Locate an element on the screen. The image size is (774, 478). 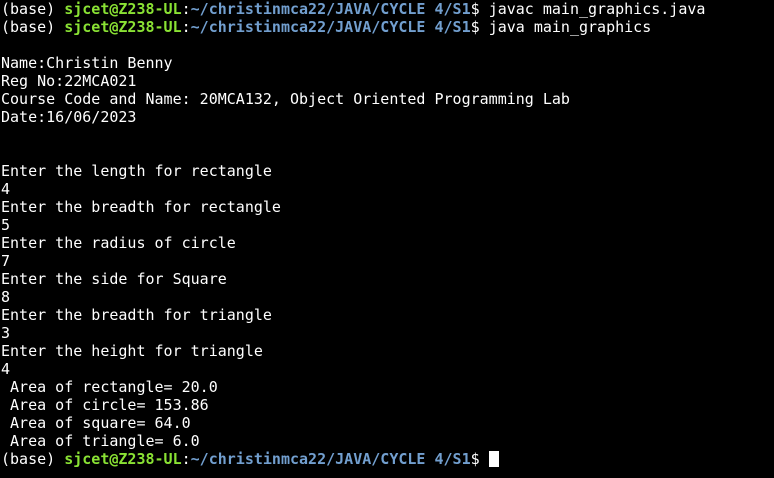
output-header-regno: Reg No:22MCA021 is located at coordinates (69, 81).